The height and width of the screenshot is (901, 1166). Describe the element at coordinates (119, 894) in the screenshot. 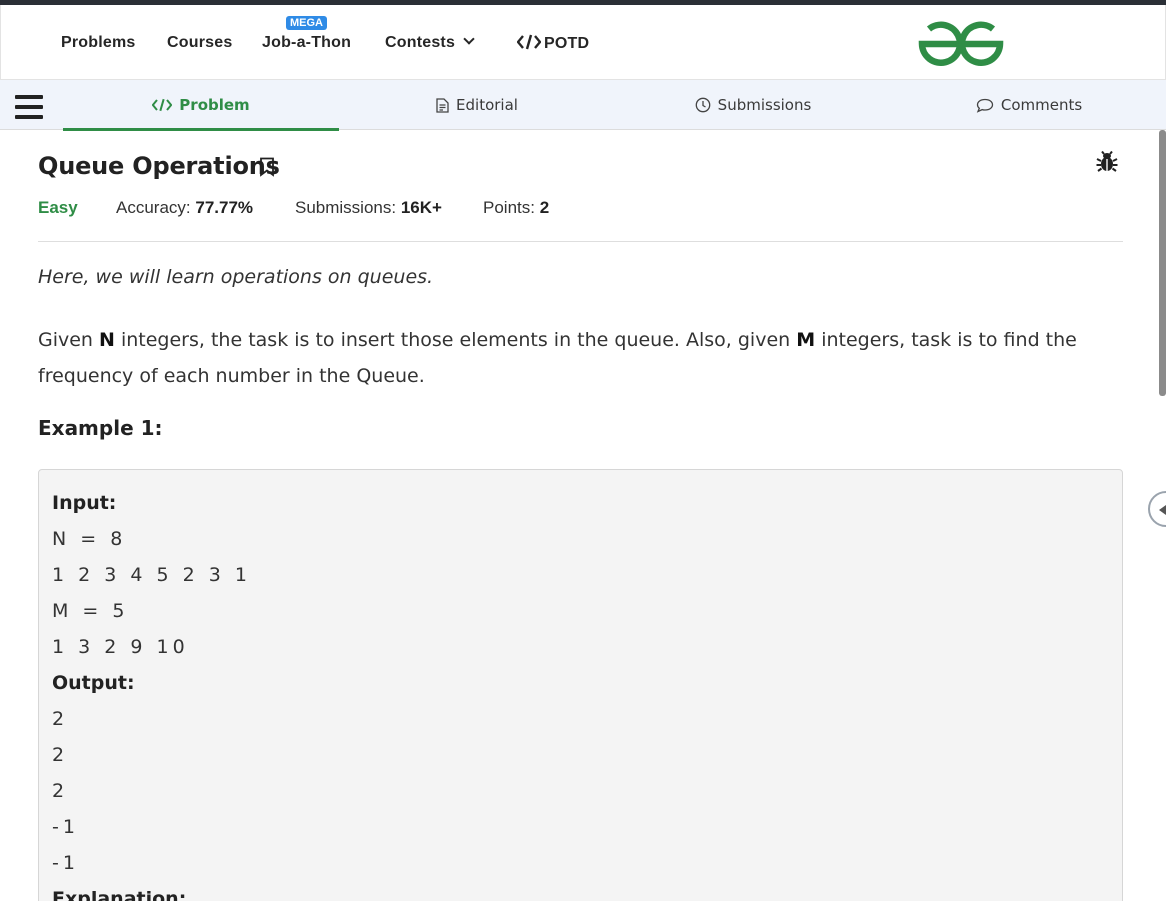

I see `explanation-label: Explanation:` at that location.